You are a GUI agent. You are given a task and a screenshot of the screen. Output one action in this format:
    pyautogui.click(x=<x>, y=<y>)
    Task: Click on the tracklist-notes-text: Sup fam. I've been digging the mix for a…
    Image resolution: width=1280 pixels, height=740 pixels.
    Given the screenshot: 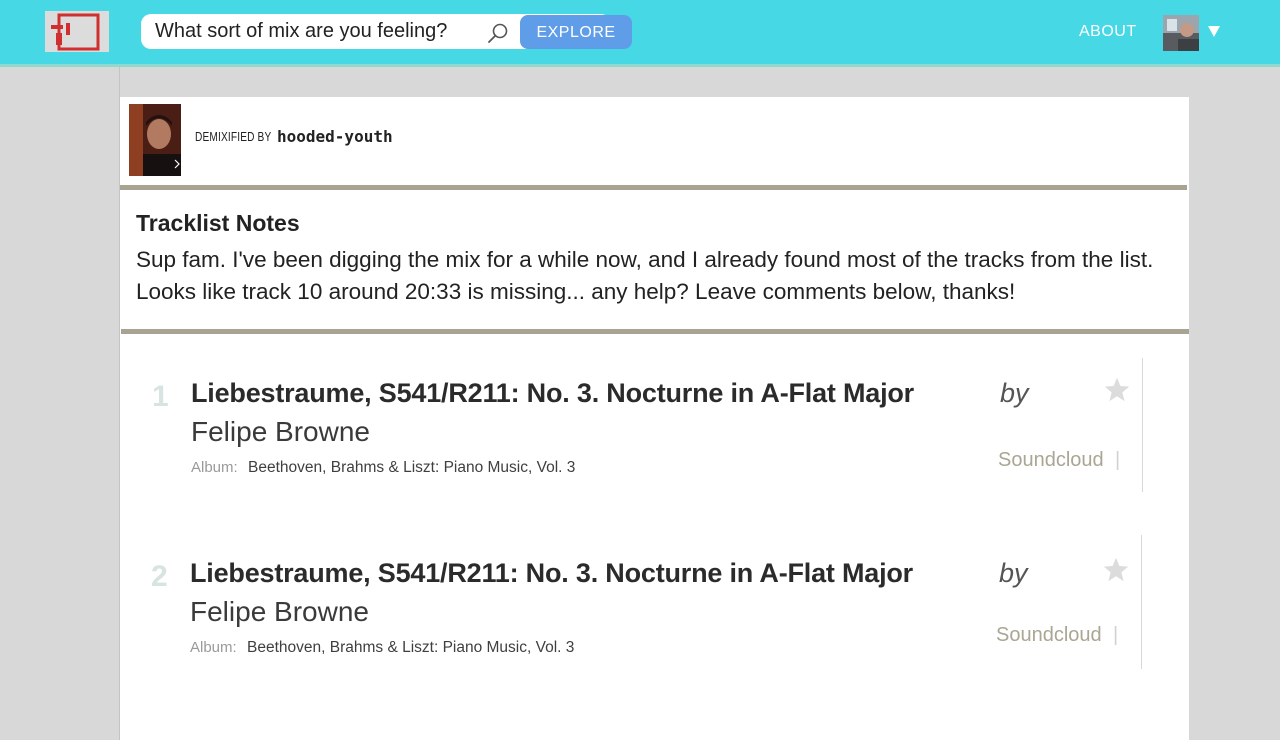 What is the action you would take?
    pyautogui.click(x=645, y=275)
    